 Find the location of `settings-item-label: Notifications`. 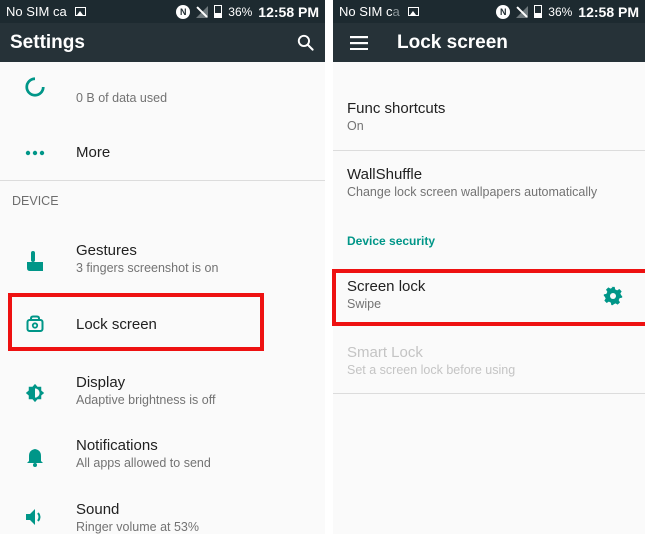

settings-item-label: Notifications is located at coordinates (117, 445).